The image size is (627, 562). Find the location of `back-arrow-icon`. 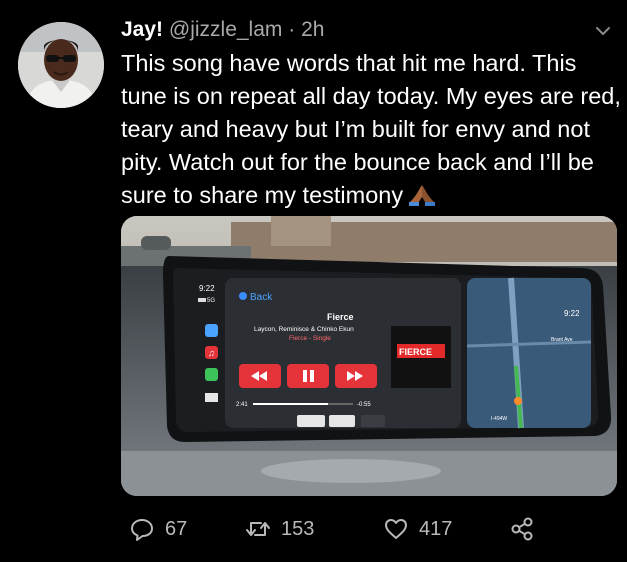

back-arrow-icon is located at coordinates (243, 296).